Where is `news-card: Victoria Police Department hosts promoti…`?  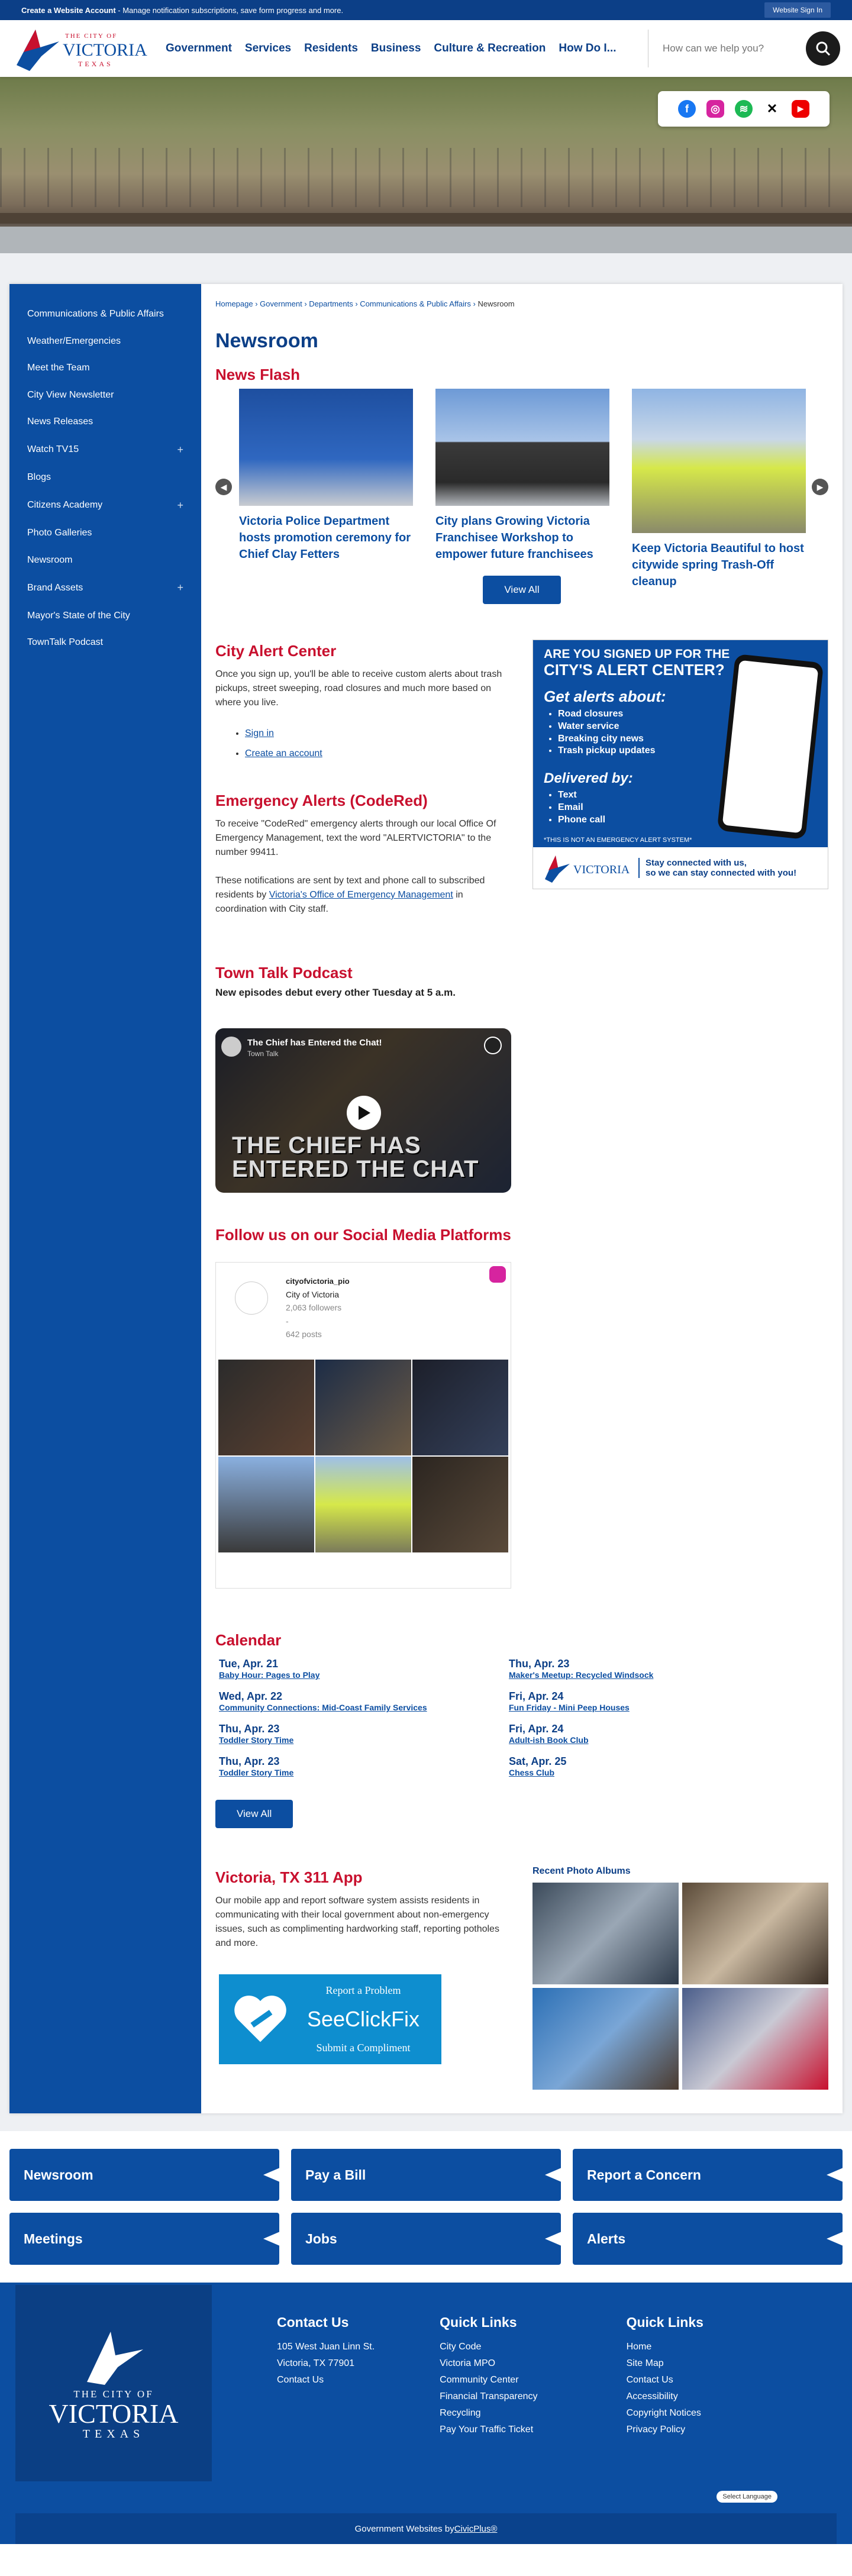
news-card: Victoria Police Department hosts promoti… is located at coordinates (326, 489).